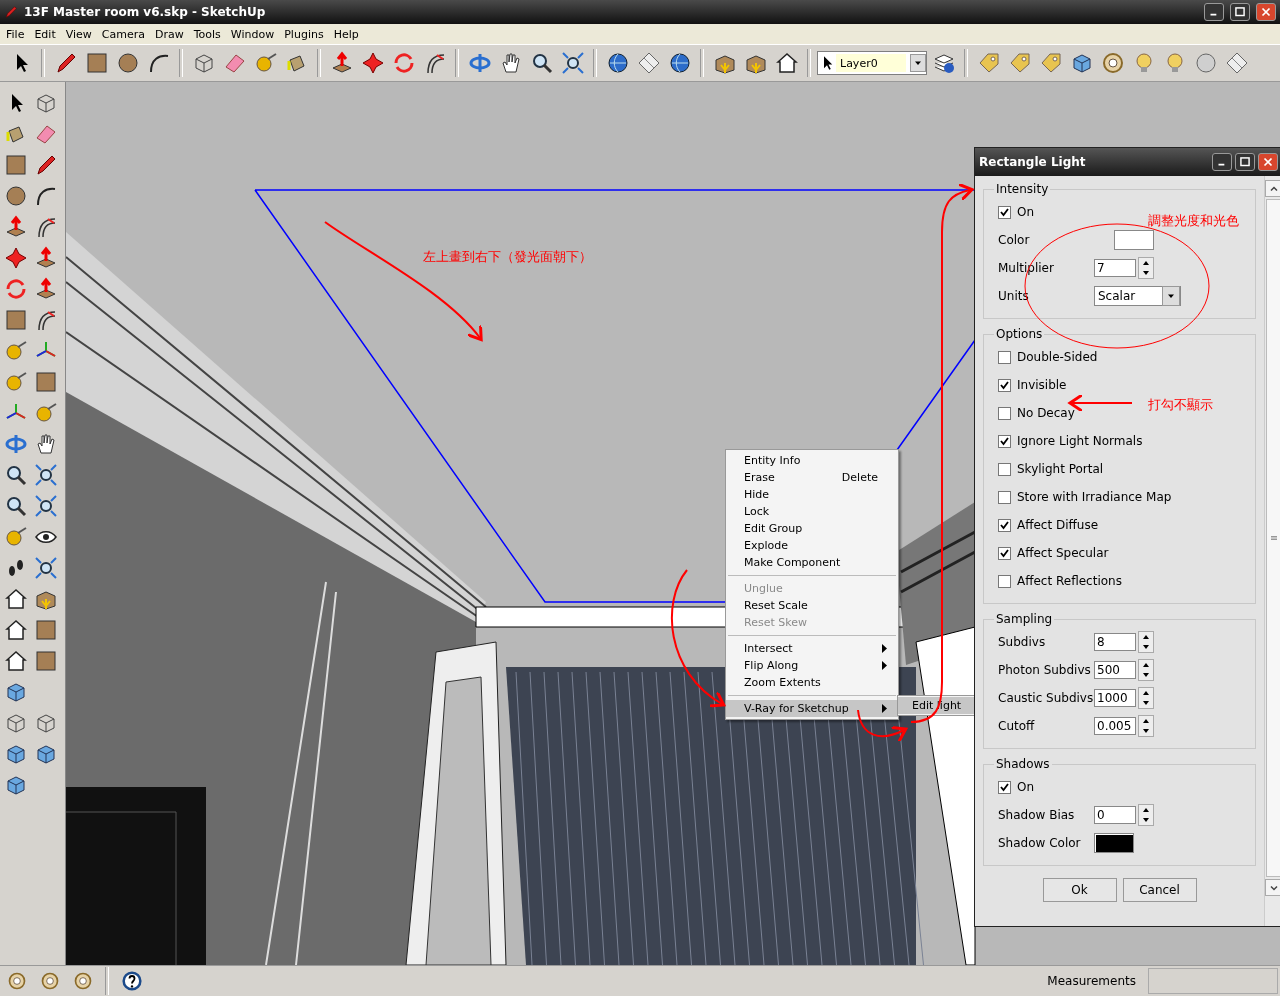 This screenshot has width=1280, height=996. I want to click on layer-dropdown: Layer0, so click(872, 63).